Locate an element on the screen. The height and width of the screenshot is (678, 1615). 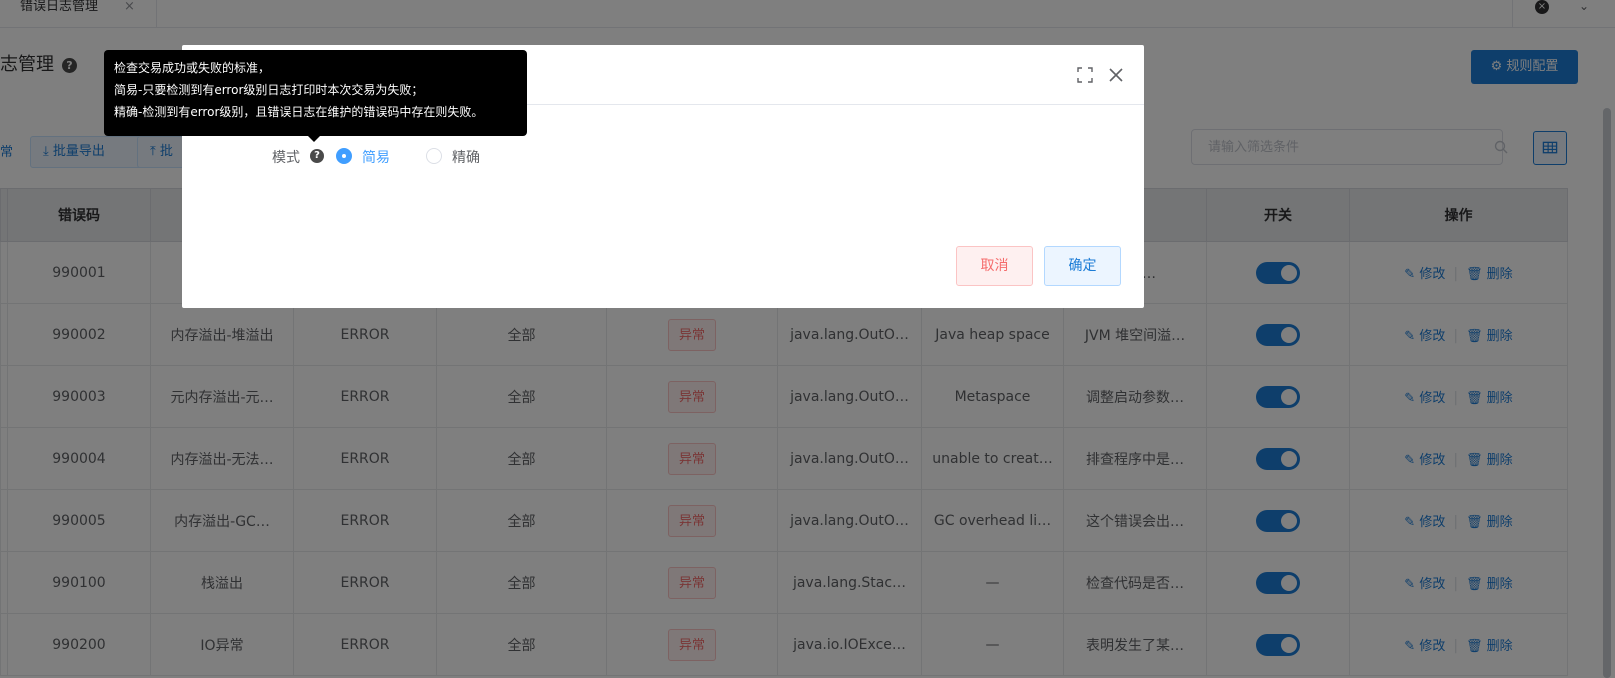
mode-label: 模式 is located at coordinates (286, 158).